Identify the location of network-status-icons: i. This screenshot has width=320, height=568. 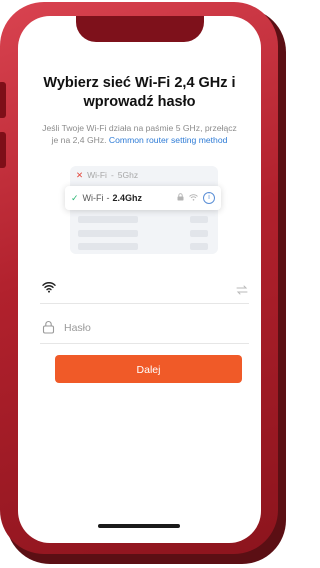
(196, 198).